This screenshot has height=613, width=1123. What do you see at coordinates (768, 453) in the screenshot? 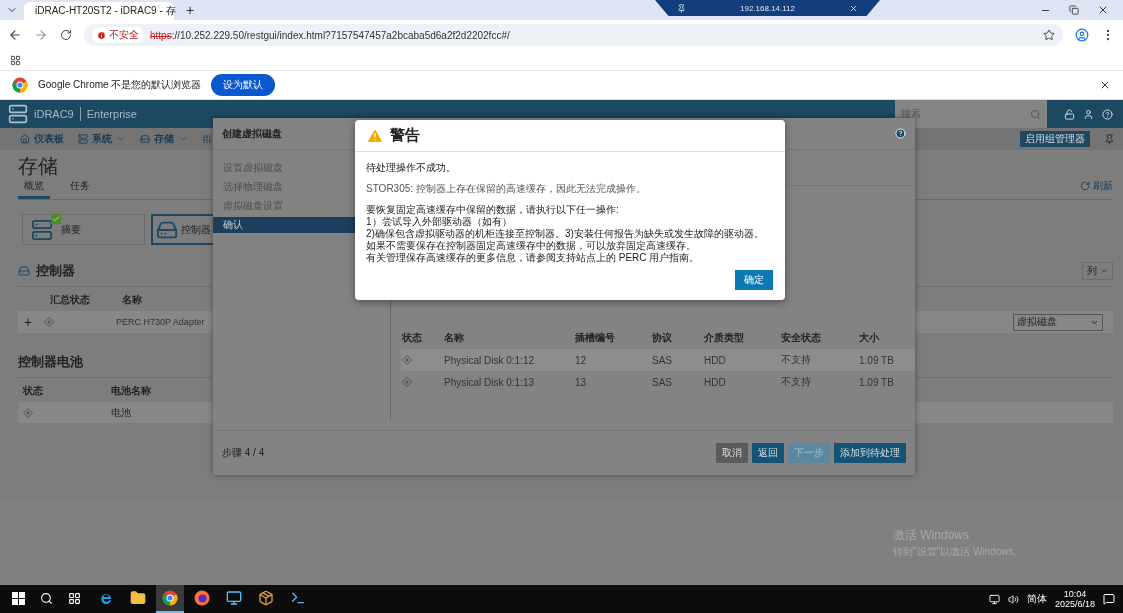
I see `dialog-button: 返回` at bounding box center [768, 453].